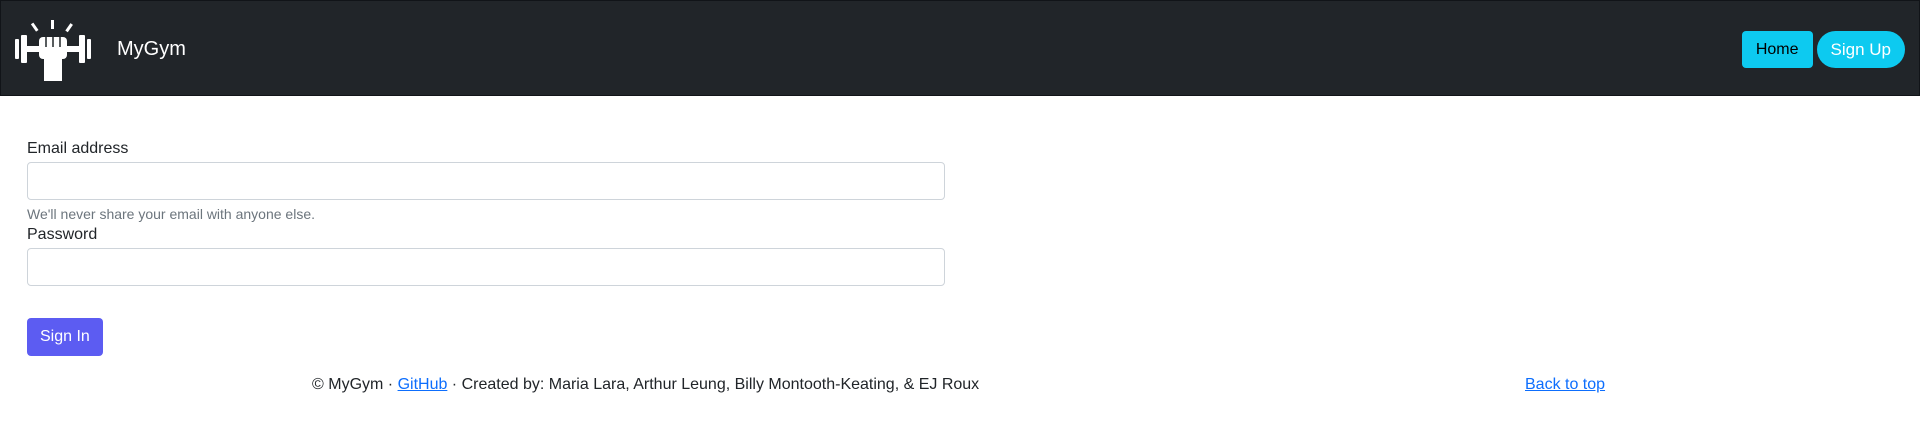  I want to click on password-label: Password, so click(62, 234).